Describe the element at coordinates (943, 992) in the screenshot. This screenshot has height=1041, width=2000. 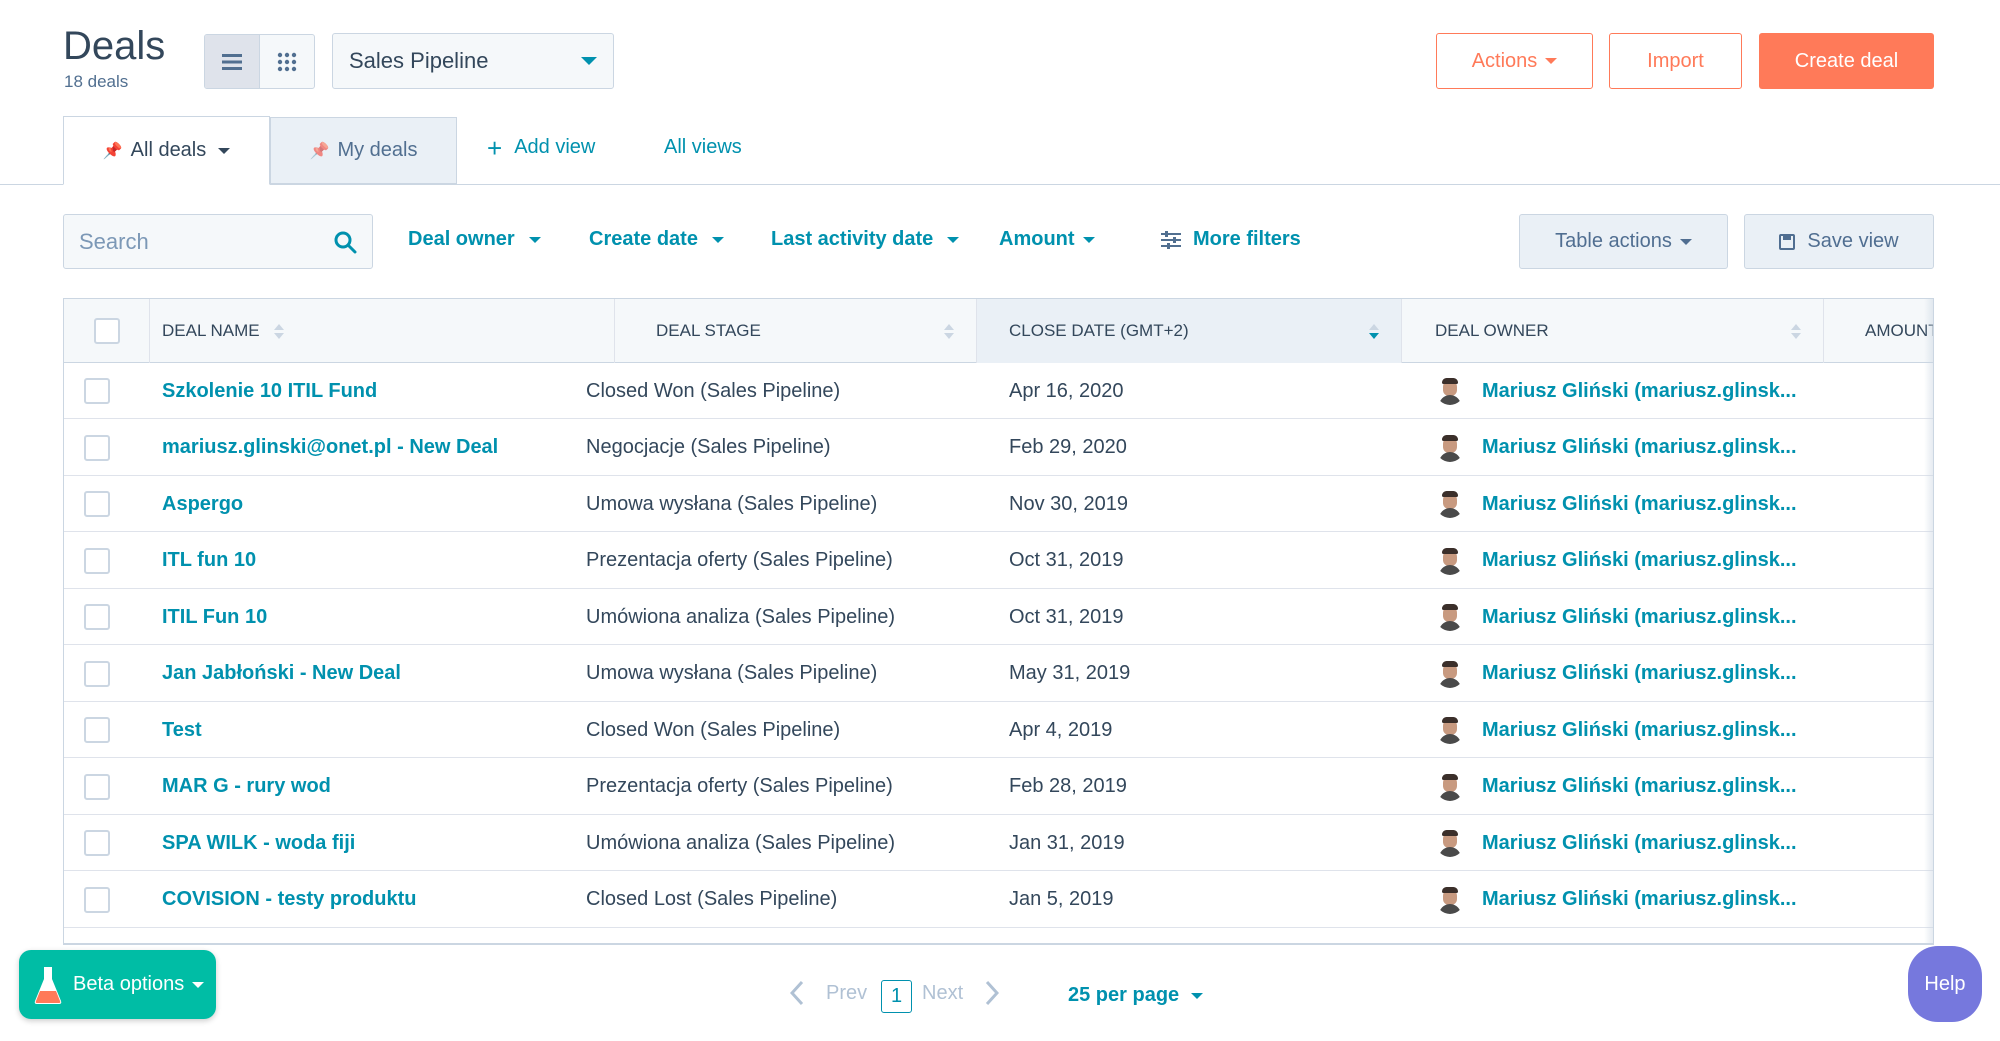
I see `next-label: Next` at that location.